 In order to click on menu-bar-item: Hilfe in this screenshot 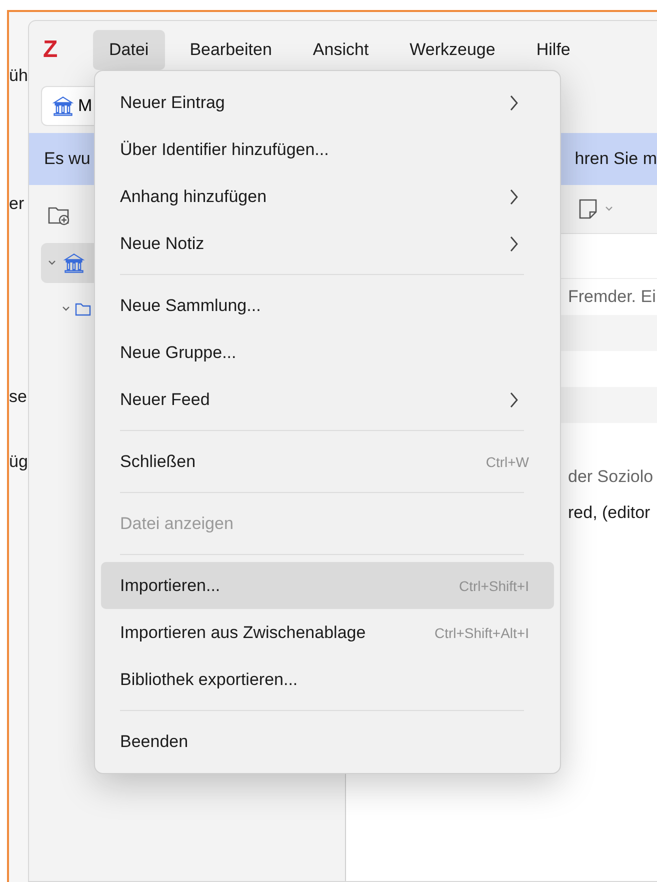, I will do `click(553, 50)`.